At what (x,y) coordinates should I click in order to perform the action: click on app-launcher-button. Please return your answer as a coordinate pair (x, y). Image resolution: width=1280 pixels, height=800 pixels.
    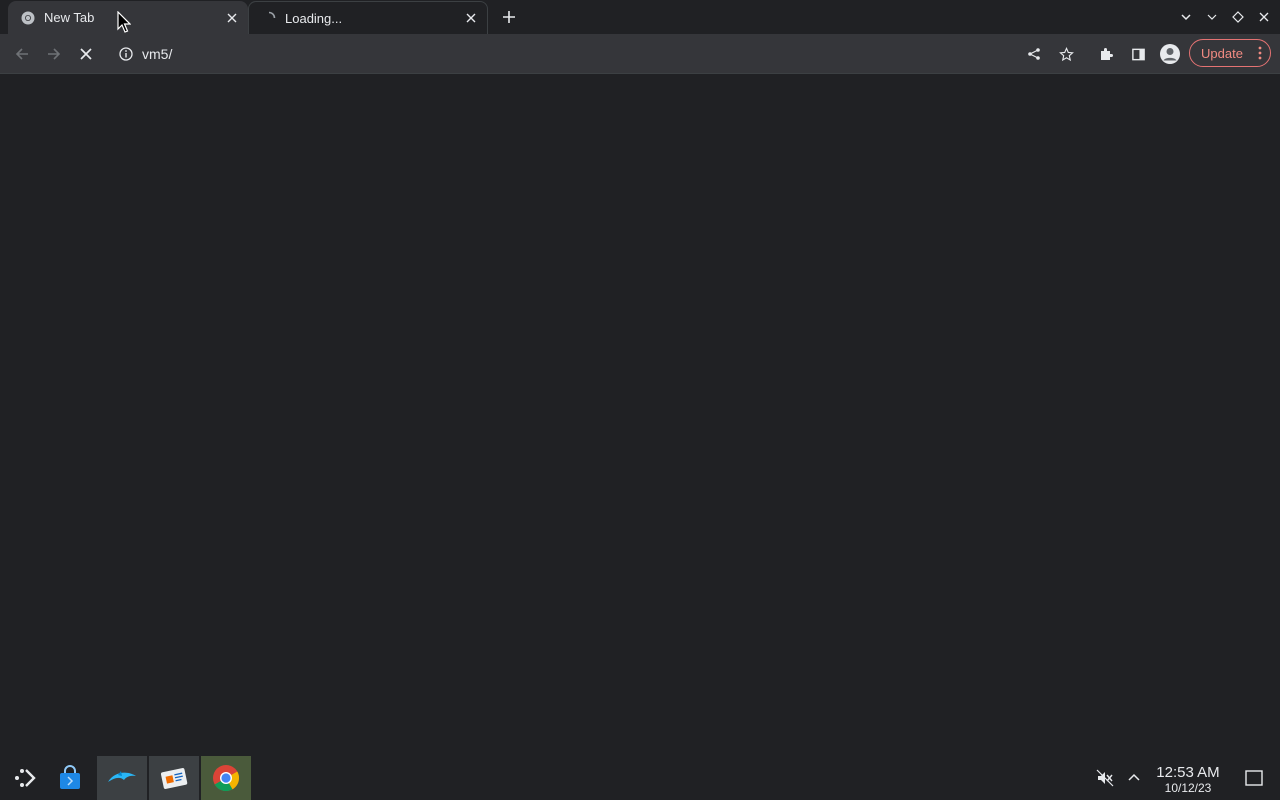
    Looking at the image, I should click on (25, 778).